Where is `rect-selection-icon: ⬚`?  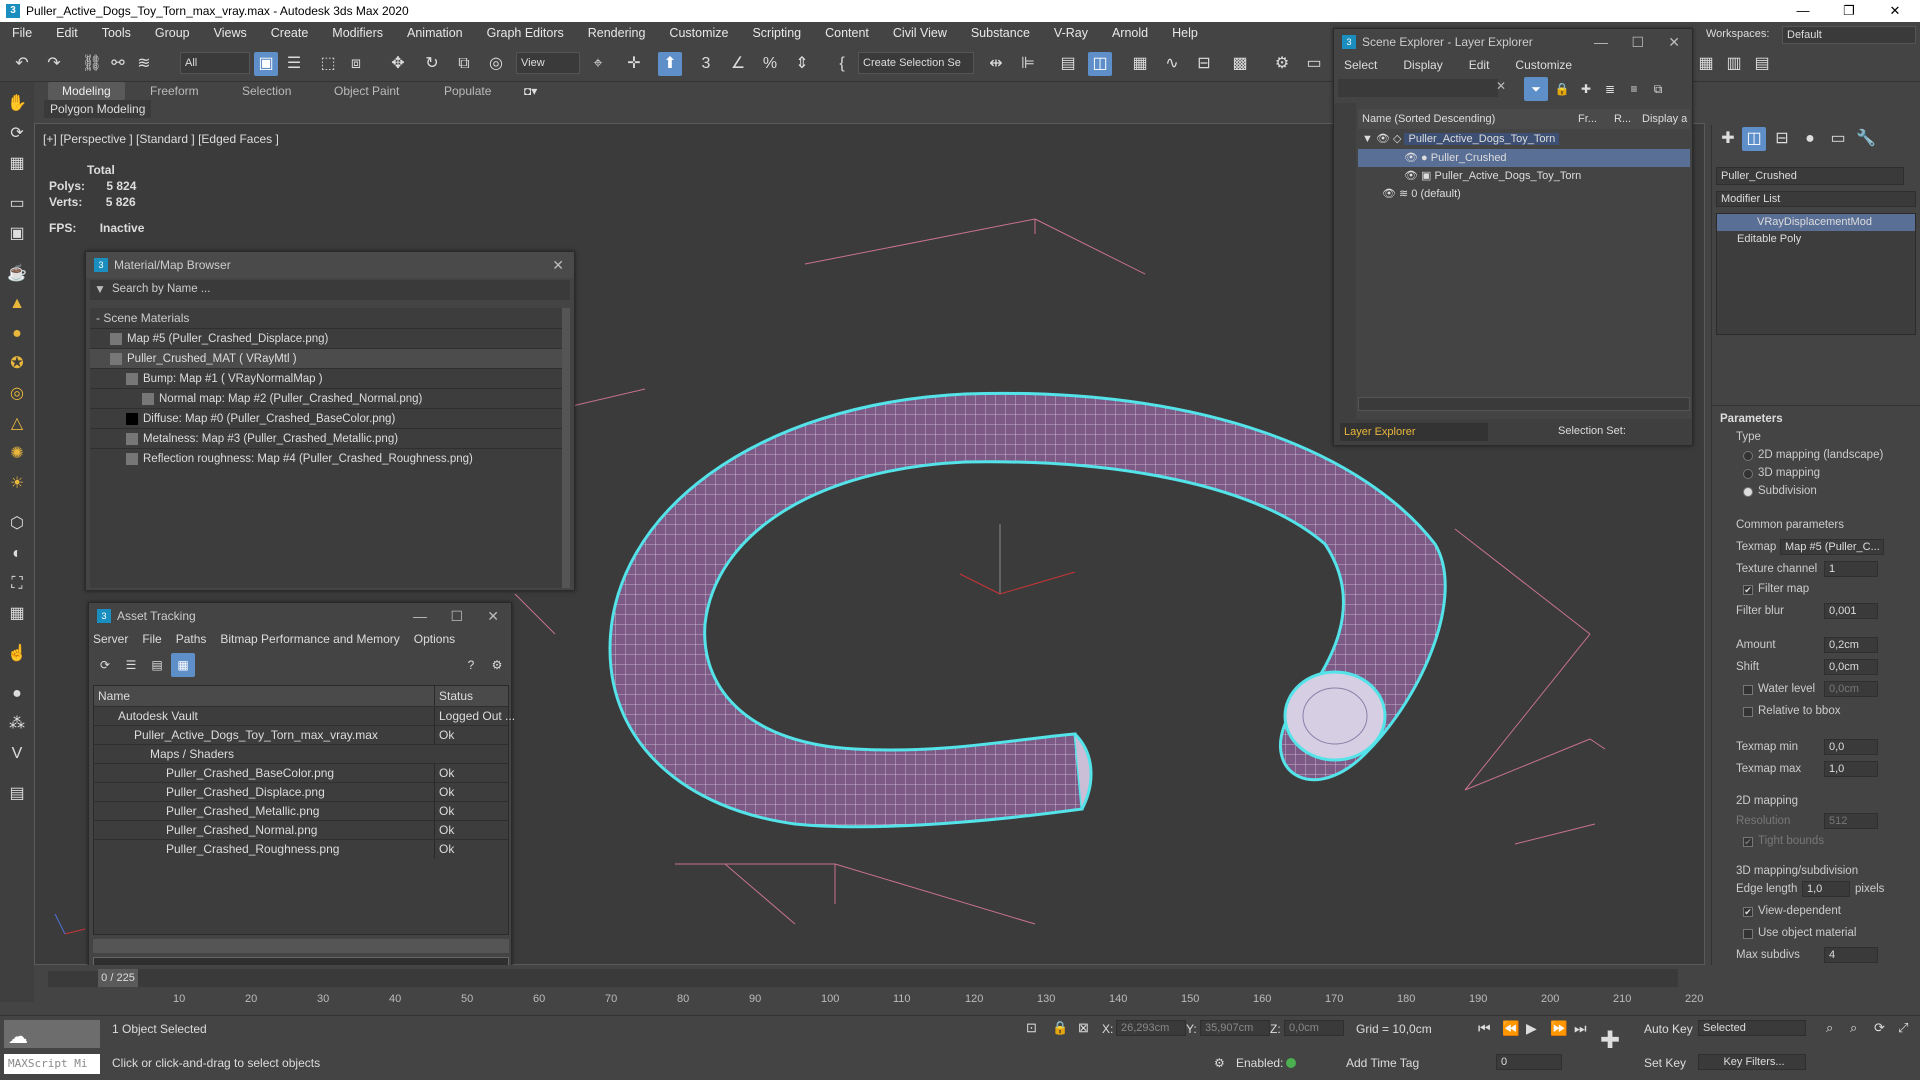
rect-selection-icon: ⬚ is located at coordinates (328, 64).